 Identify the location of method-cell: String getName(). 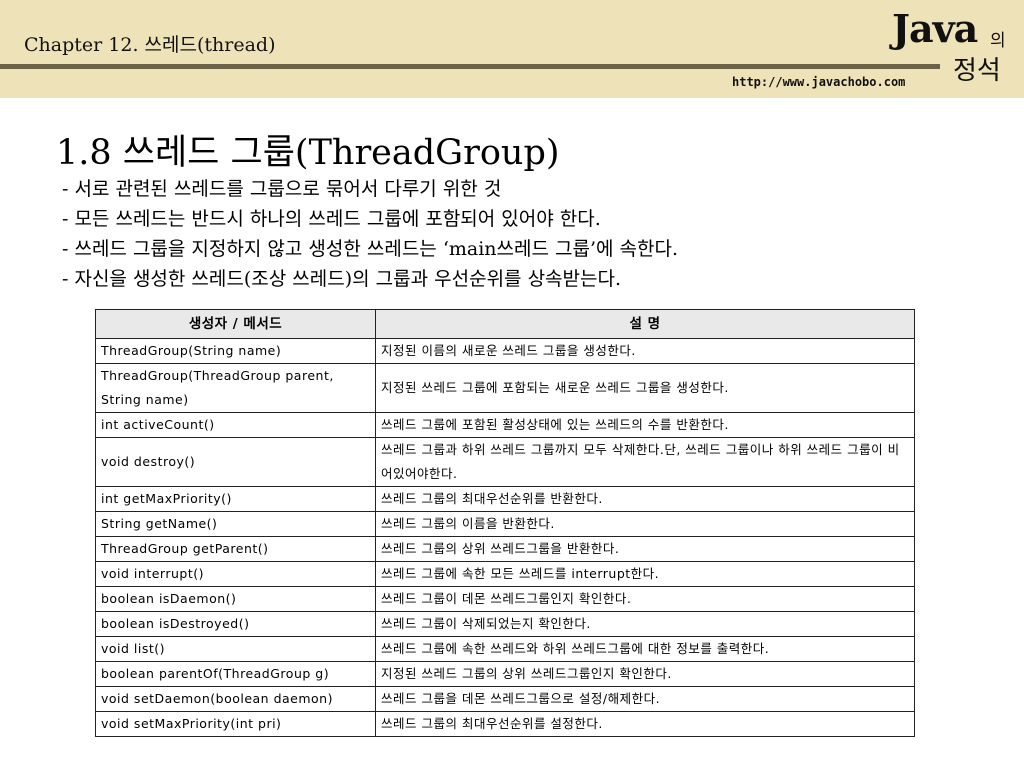
(235, 524).